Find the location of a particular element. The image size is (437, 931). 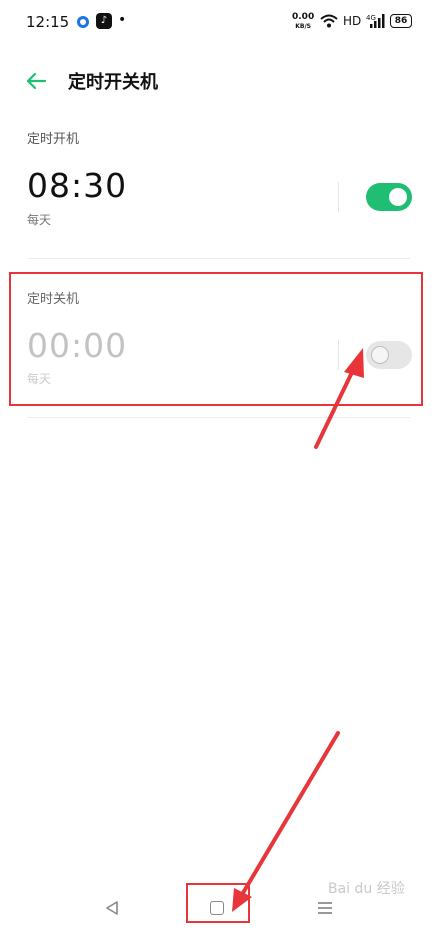

network-speed: 0.00 KB/S is located at coordinates (303, 22).